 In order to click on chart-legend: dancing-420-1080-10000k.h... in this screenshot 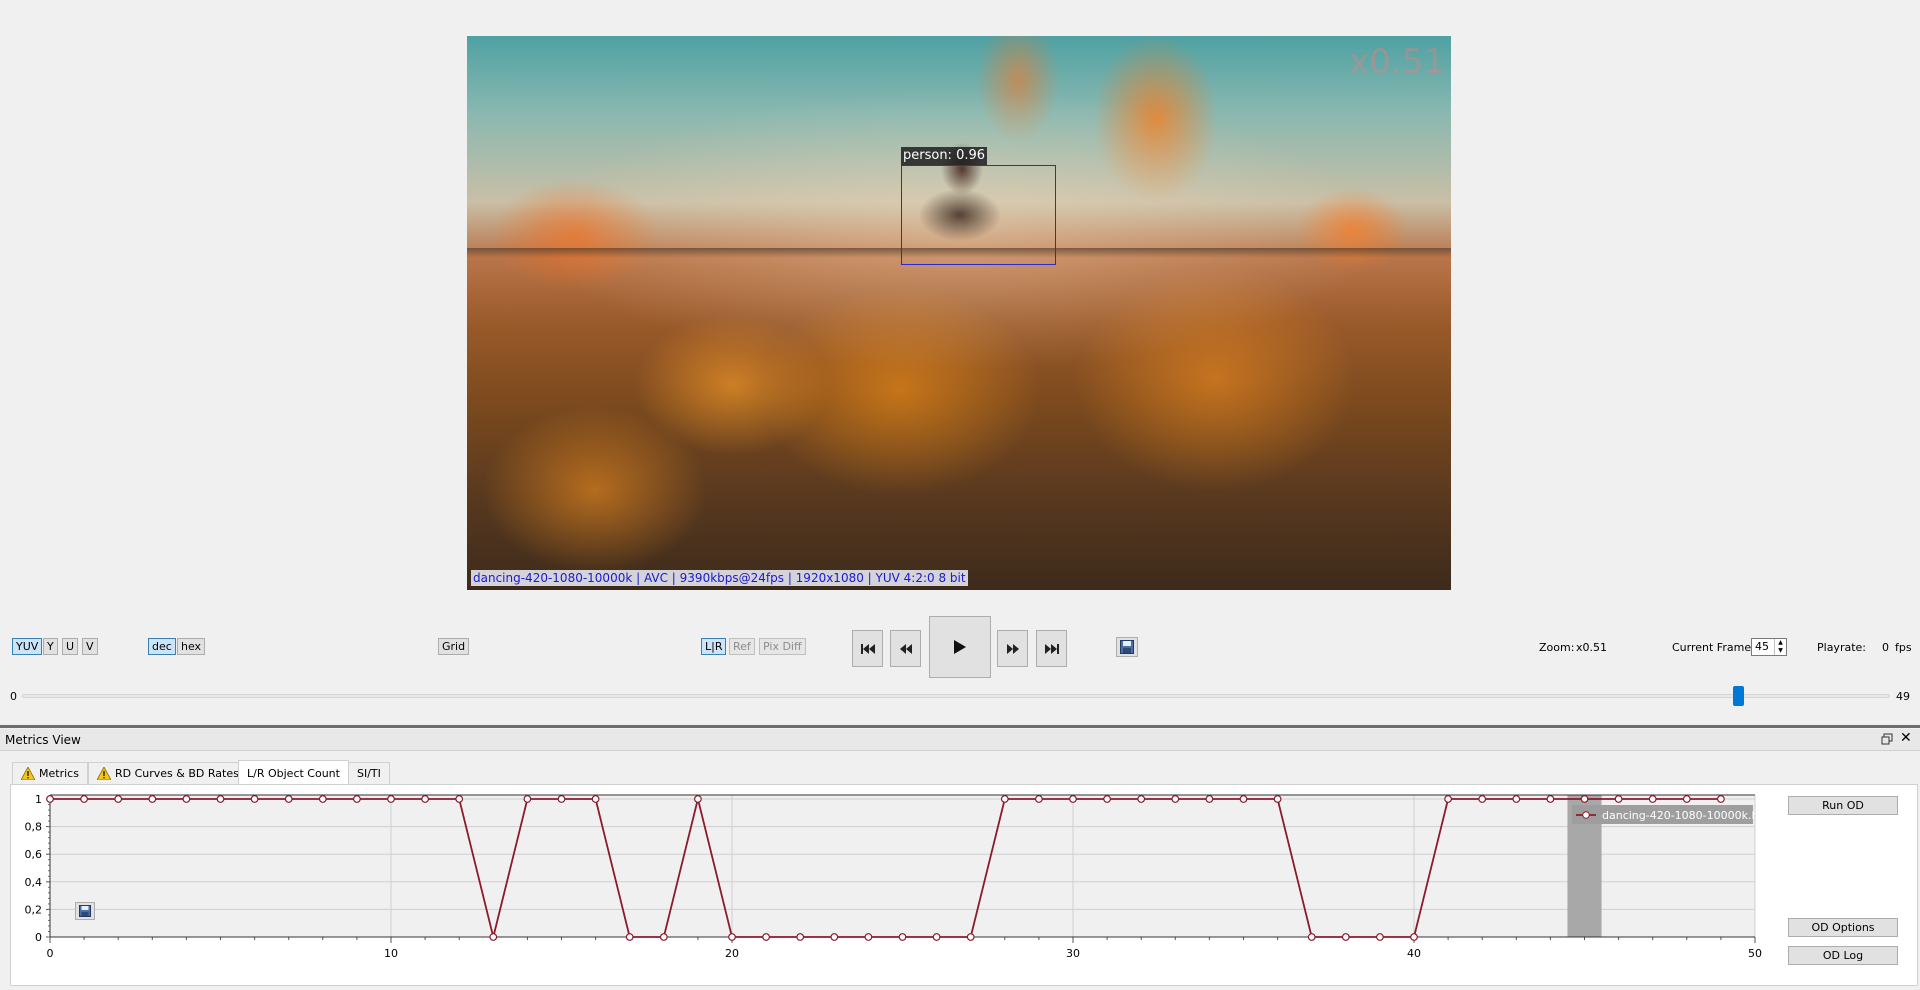, I will do `click(1670, 814)`.